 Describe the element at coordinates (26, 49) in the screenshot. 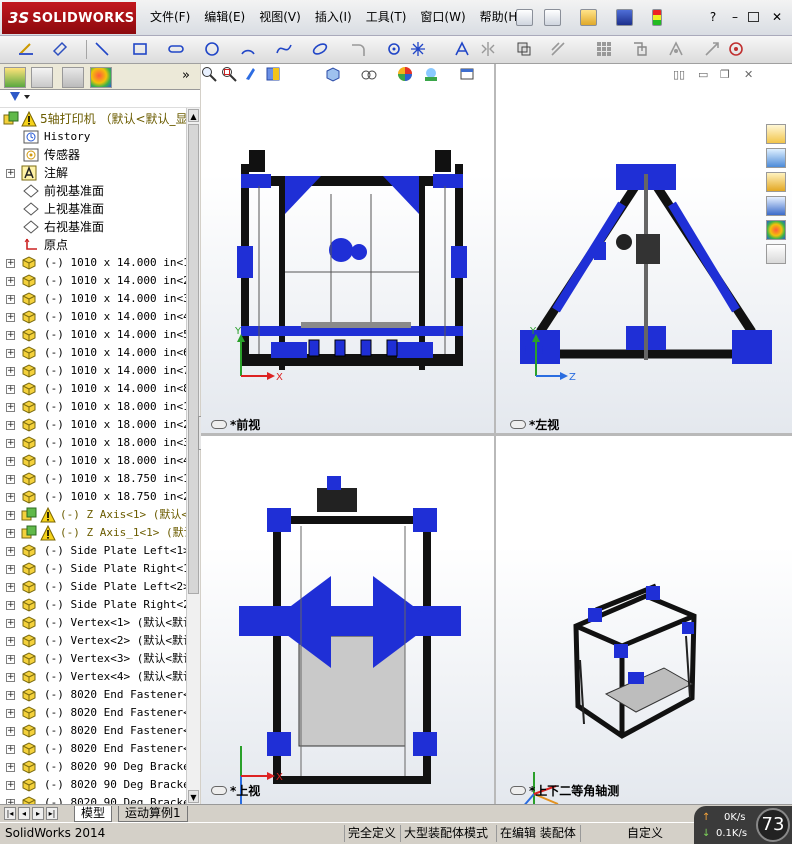

I see `sketch-icon` at that location.